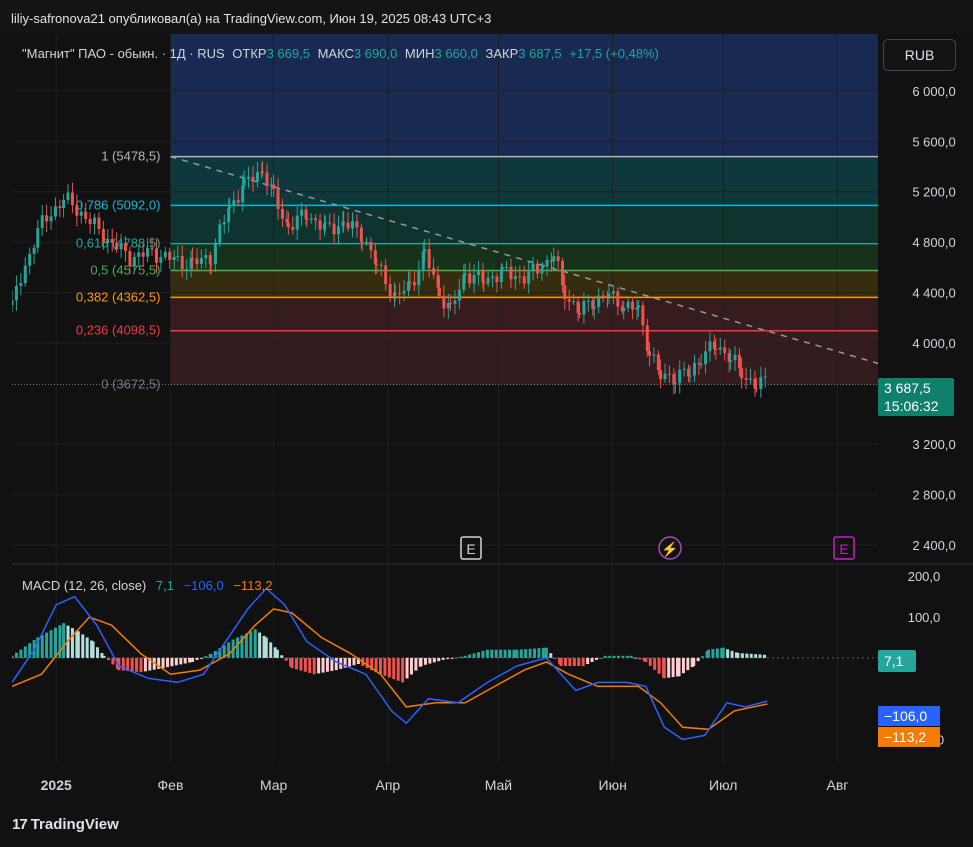 This screenshot has width=973, height=847. I want to click on low-label: МИН, so click(419, 53).